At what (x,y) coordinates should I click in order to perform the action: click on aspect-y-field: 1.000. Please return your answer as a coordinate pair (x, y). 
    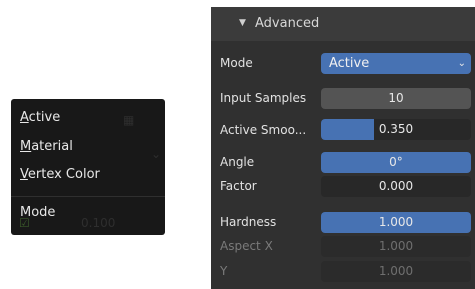
    Looking at the image, I should click on (396, 271).